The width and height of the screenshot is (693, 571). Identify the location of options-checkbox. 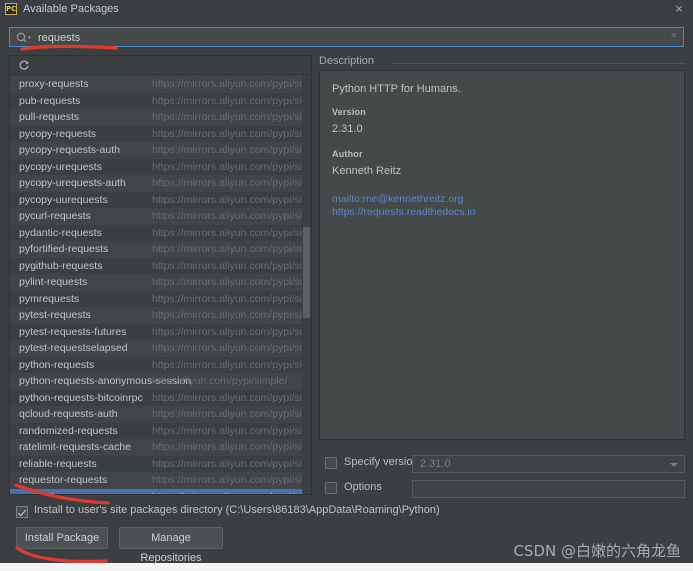
(331, 488).